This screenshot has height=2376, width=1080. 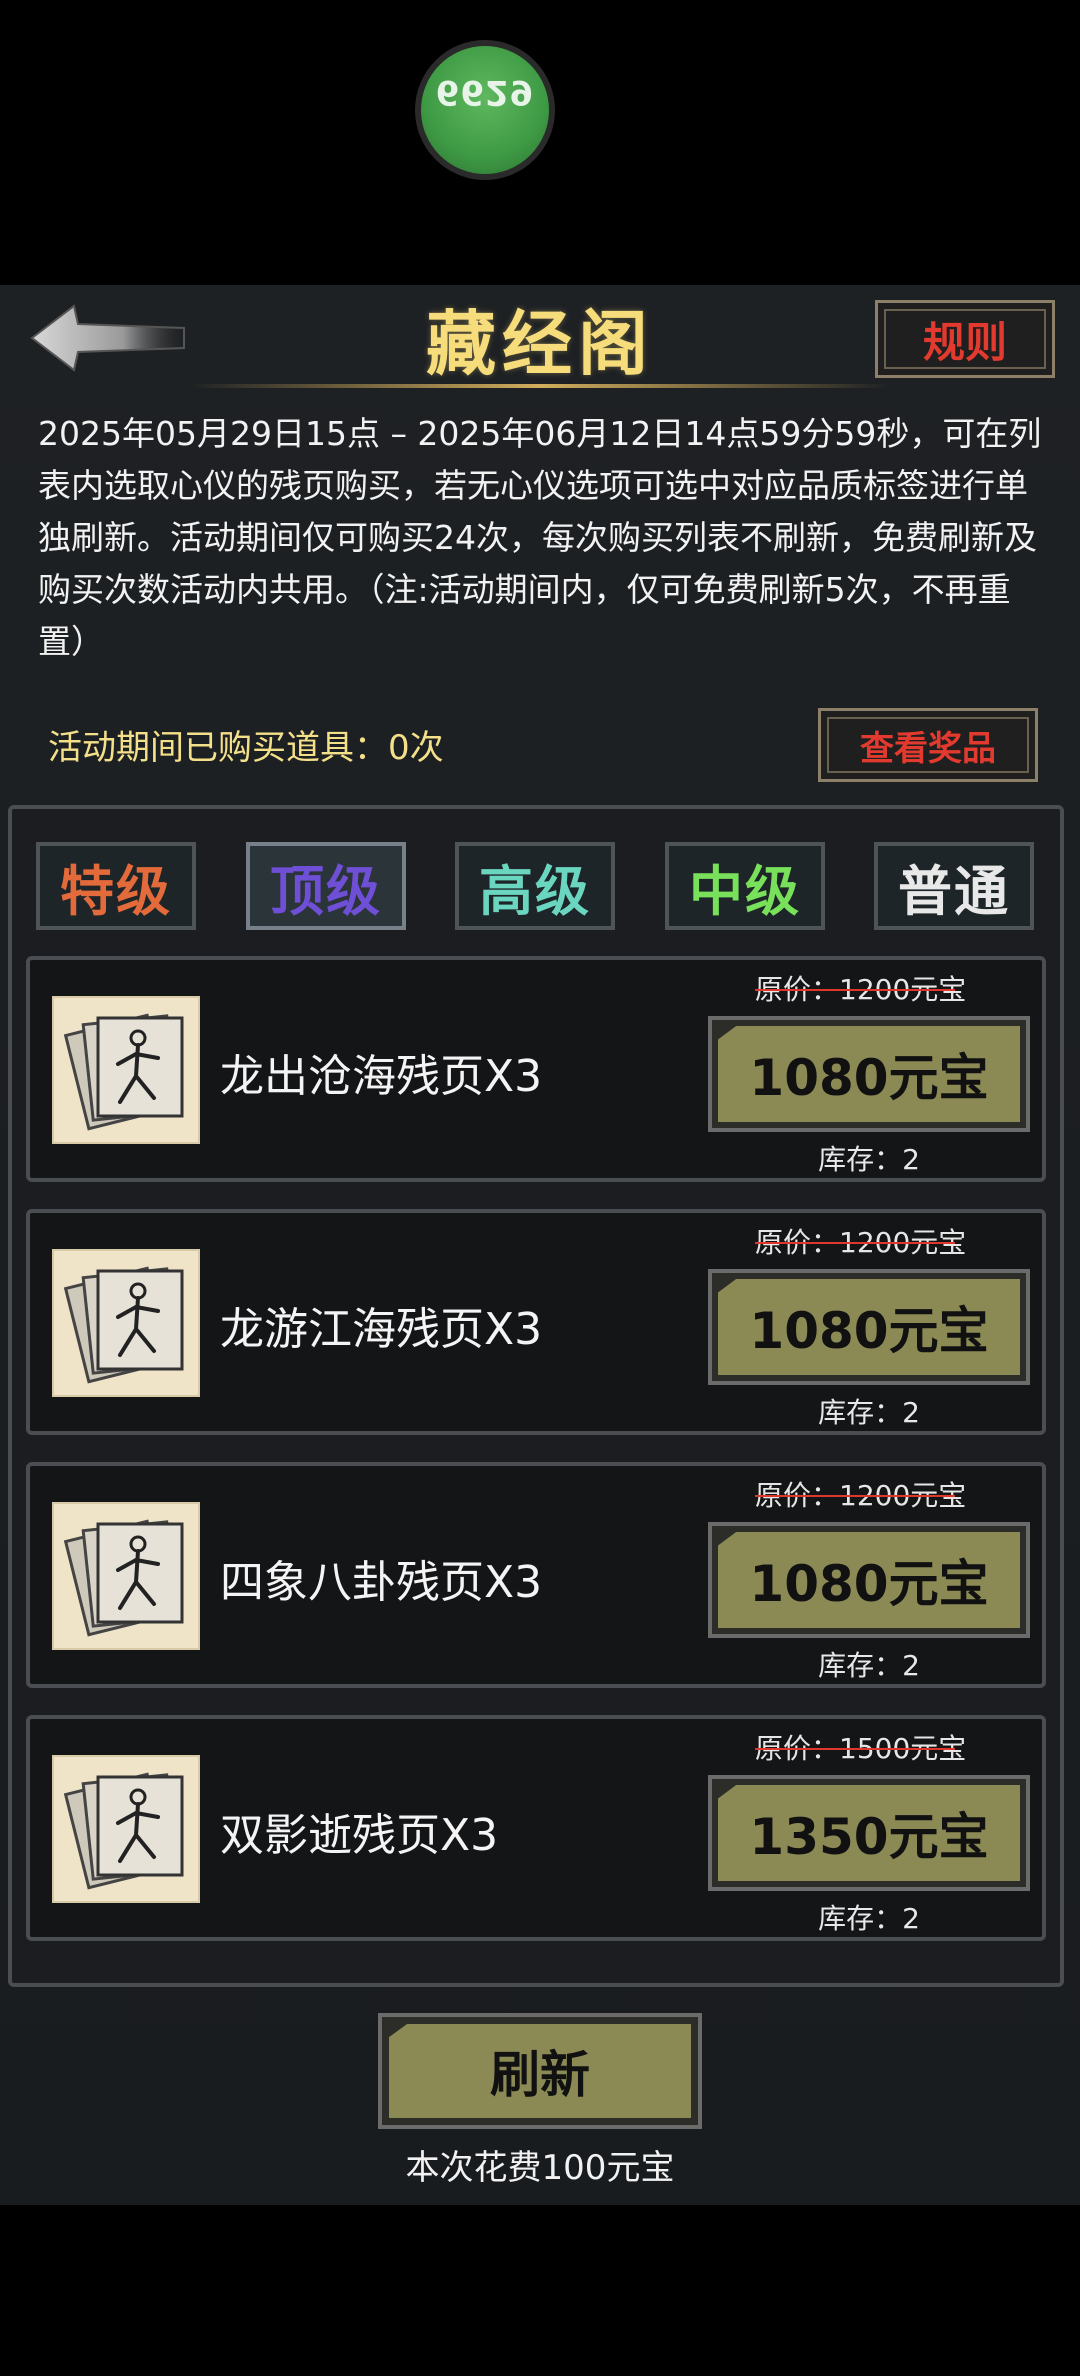 I want to click on refresh-button: 刷新, so click(x=540, y=2071).